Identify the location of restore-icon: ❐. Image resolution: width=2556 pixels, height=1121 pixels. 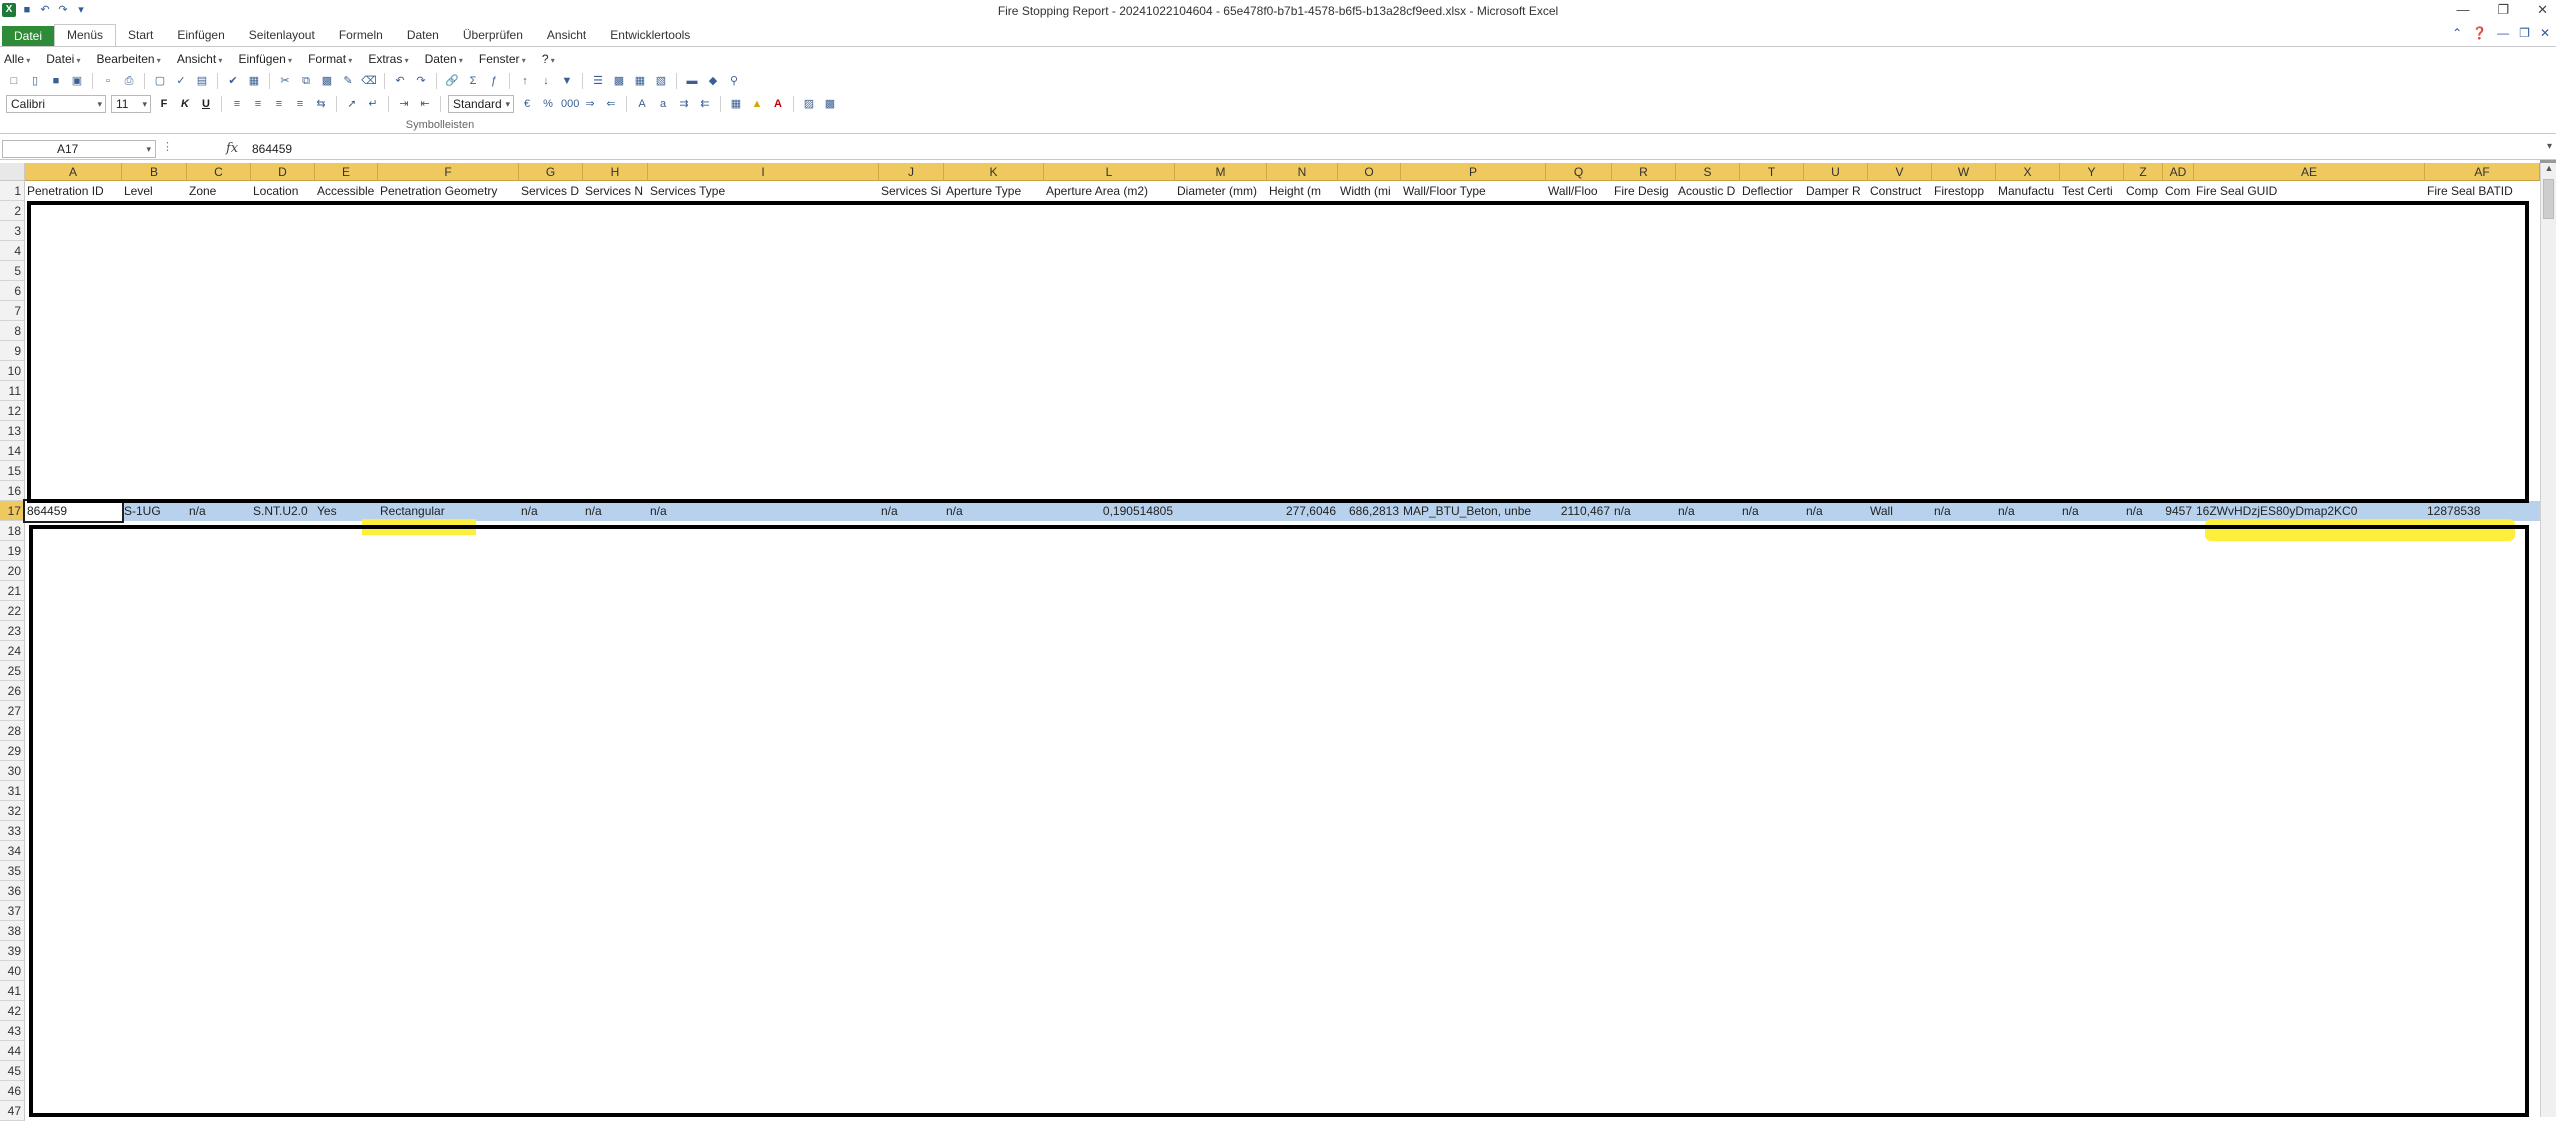
(2503, 10).